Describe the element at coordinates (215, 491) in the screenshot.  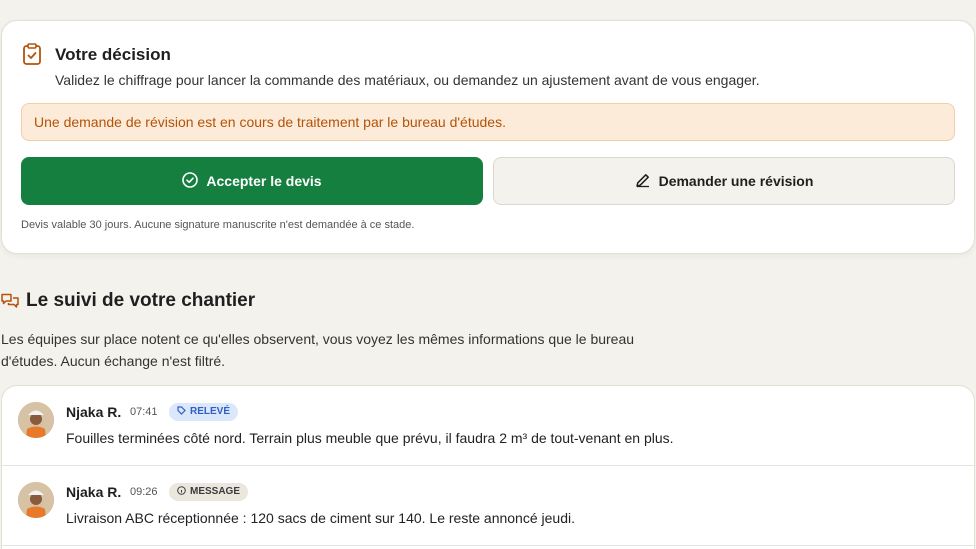
I see `badge-label: MESSAGE` at that location.